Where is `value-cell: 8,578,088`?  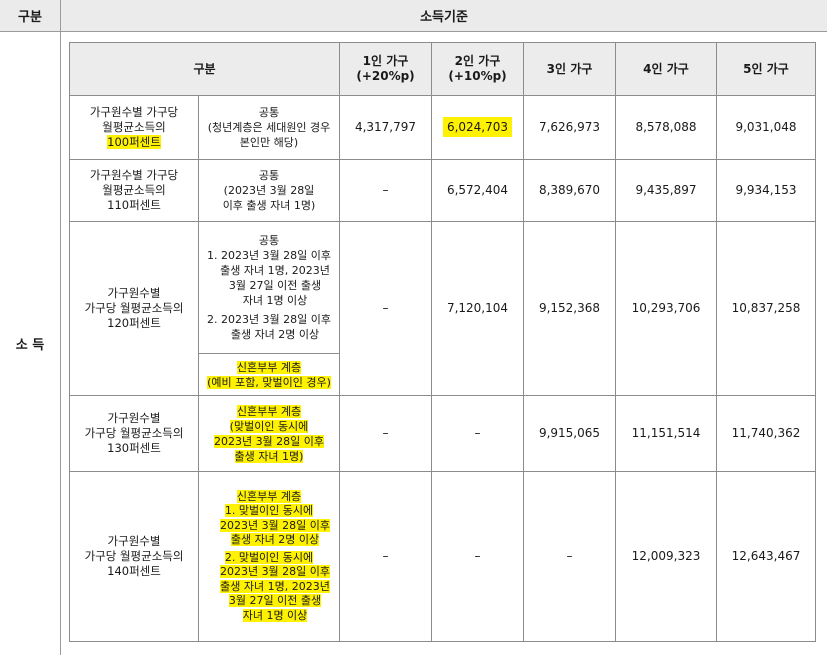 value-cell: 8,578,088 is located at coordinates (666, 127).